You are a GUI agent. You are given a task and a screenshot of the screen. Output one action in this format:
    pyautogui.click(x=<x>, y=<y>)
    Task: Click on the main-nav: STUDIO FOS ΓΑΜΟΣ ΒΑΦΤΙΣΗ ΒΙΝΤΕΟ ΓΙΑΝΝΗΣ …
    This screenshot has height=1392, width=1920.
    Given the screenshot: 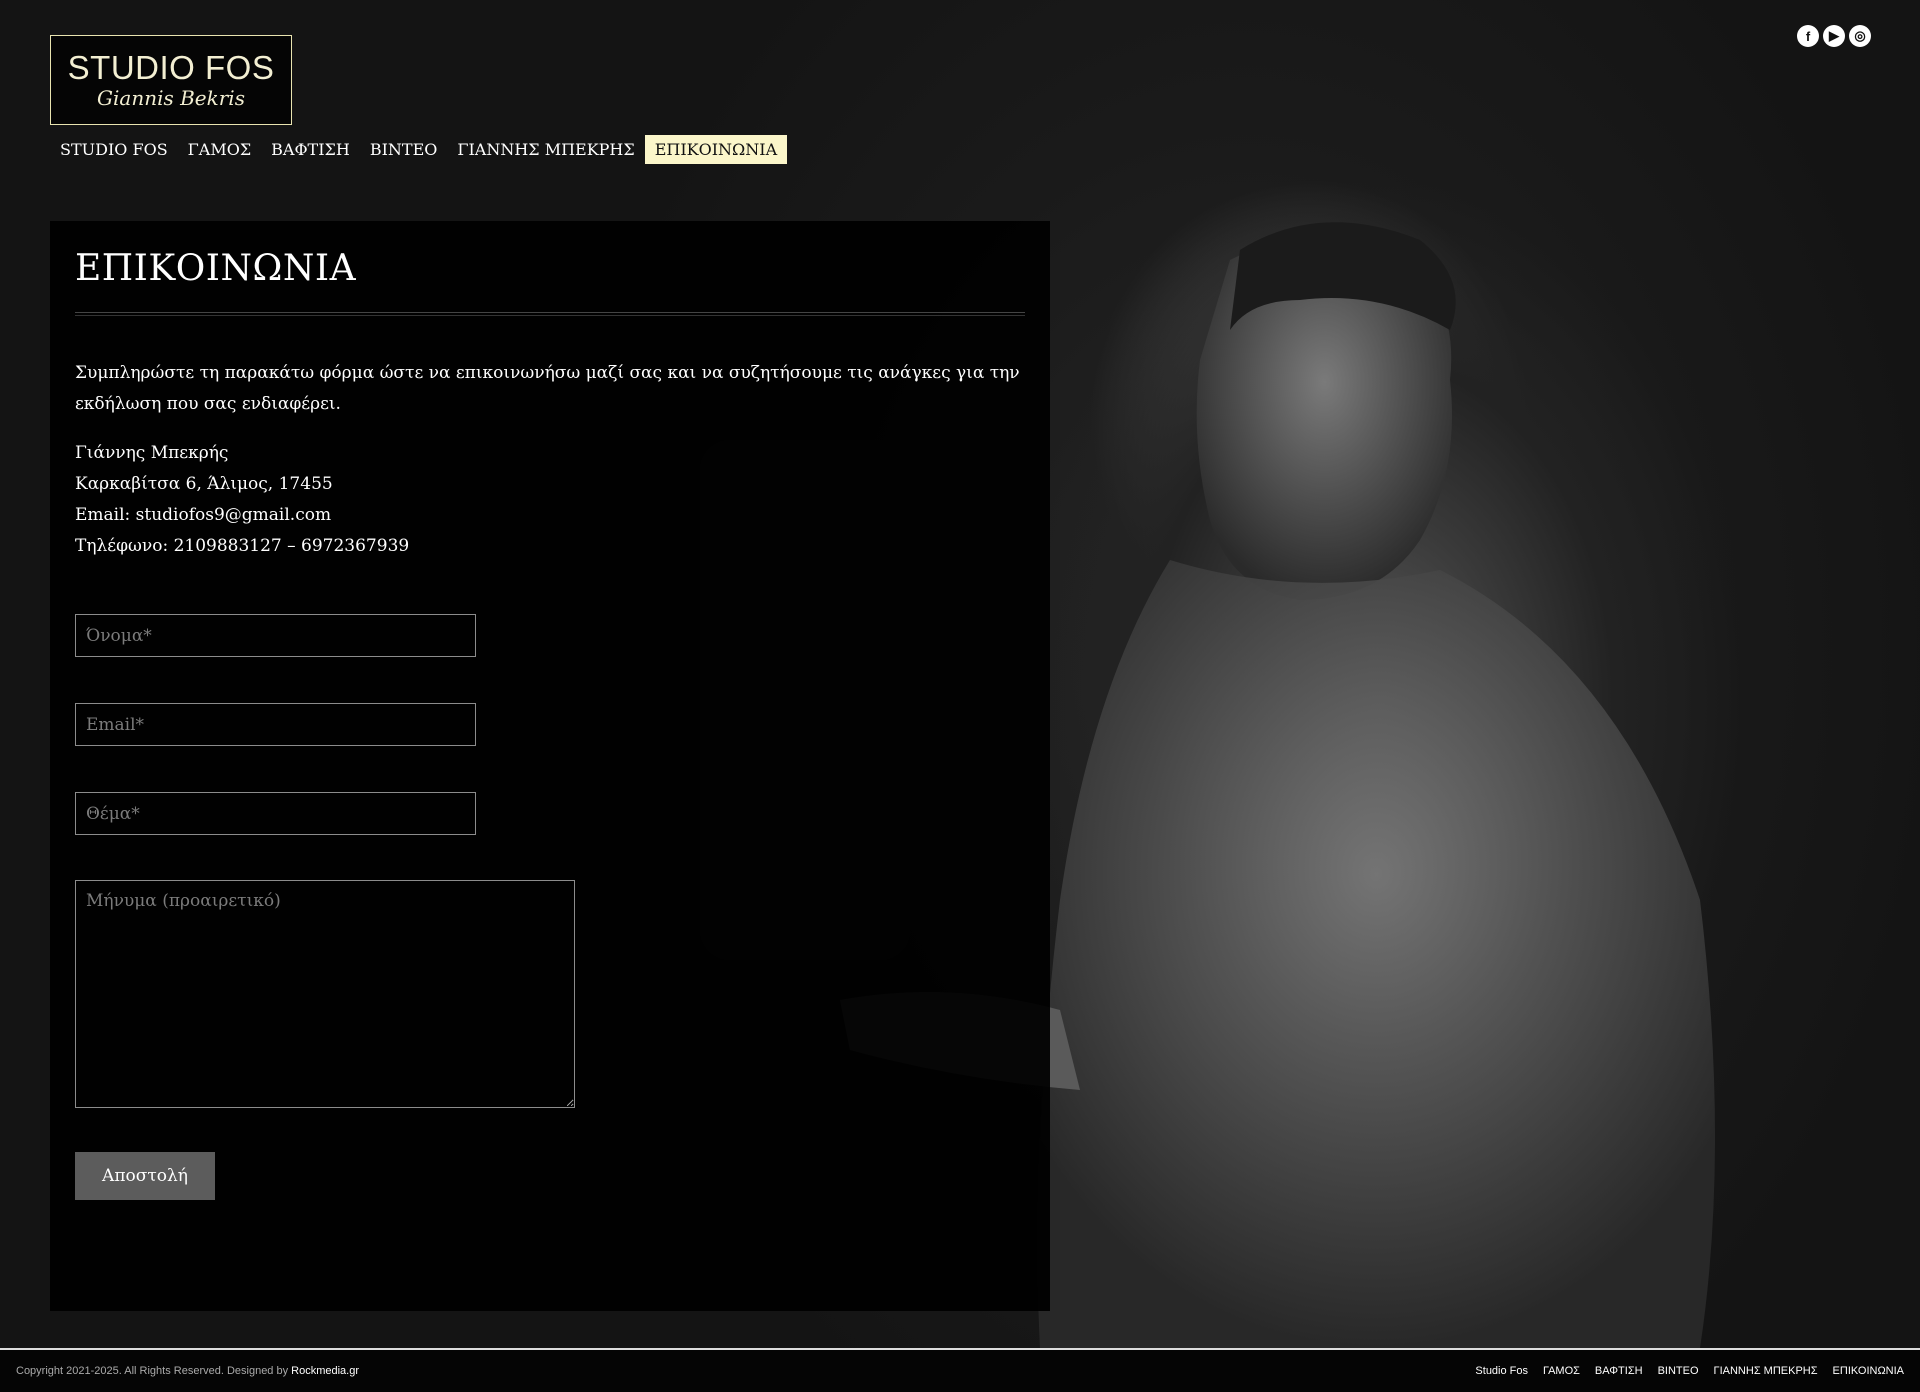 What is the action you would take?
    pyautogui.click(x=419, y=149)
    